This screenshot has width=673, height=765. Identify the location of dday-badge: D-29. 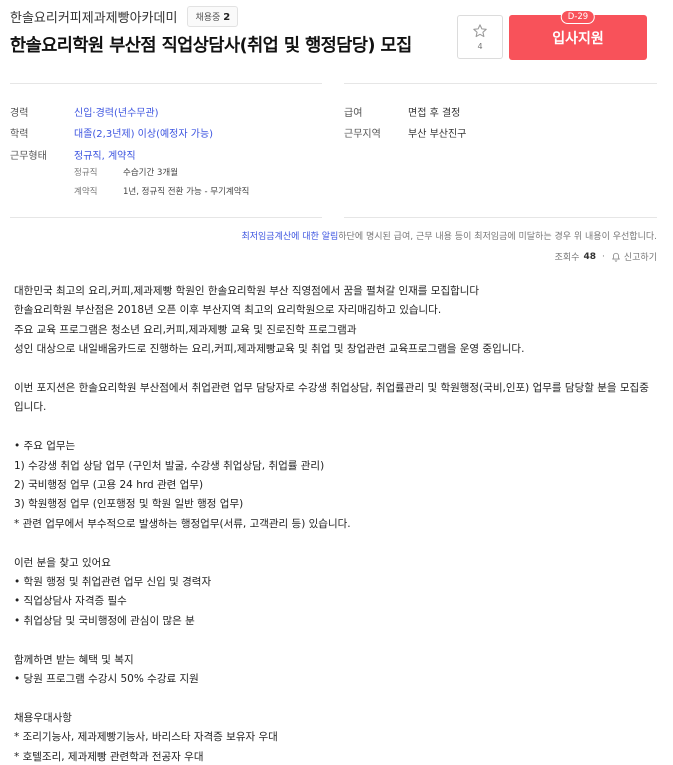
(578, 17).